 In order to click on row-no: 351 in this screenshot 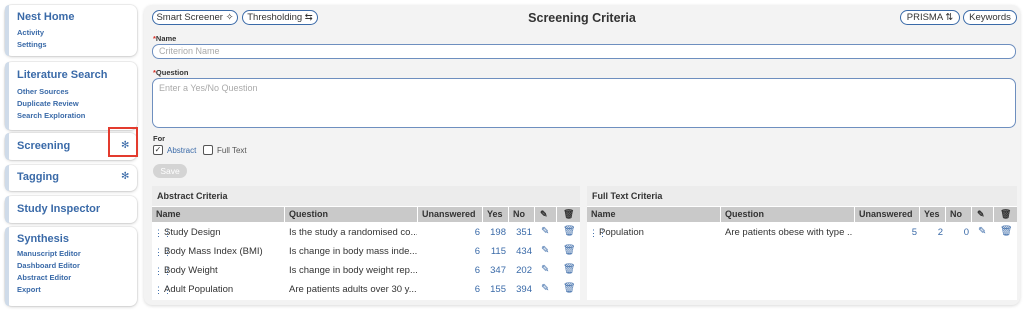, I will do `click(520, 232)`.